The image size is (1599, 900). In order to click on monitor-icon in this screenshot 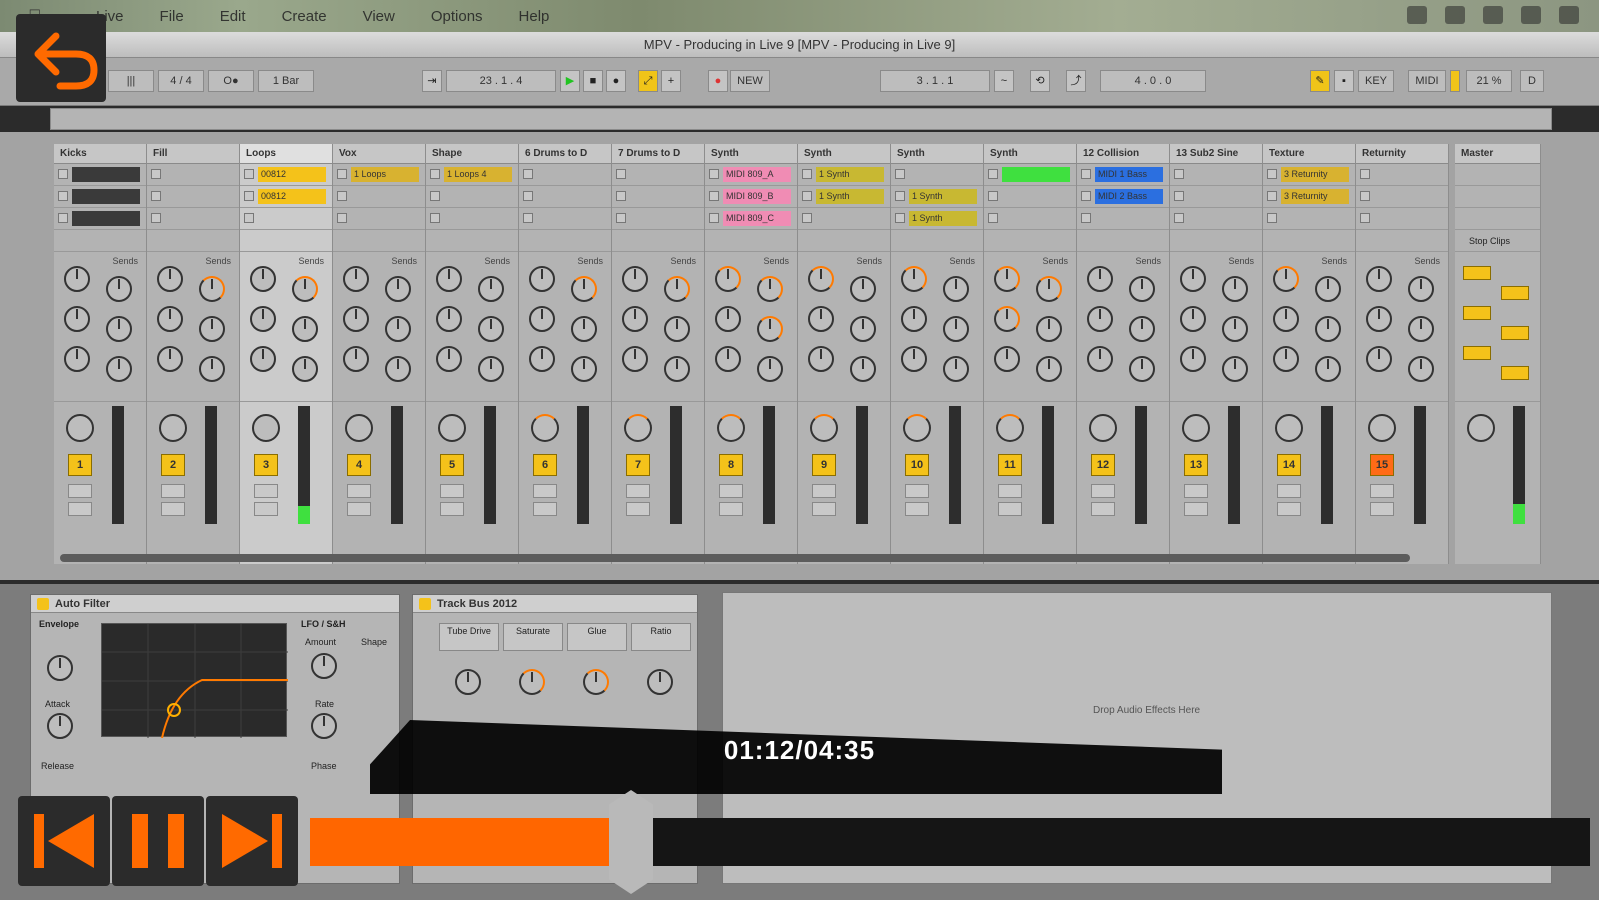, I will do `click(1493, 15)`.